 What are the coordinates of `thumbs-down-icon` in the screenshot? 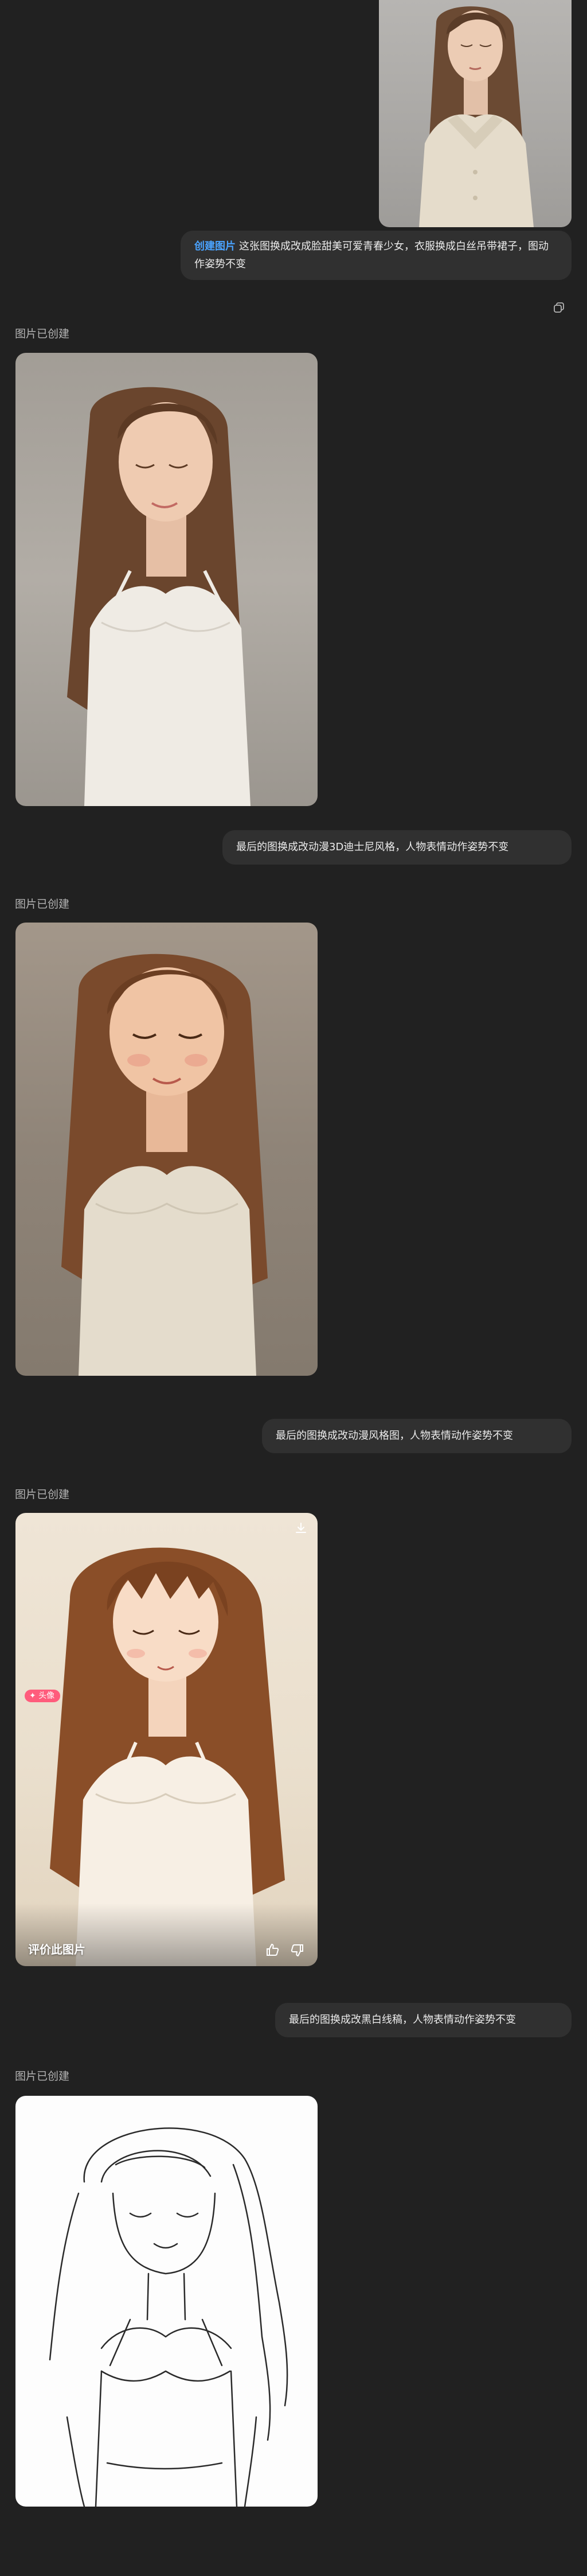 It's located at (297, 1950).